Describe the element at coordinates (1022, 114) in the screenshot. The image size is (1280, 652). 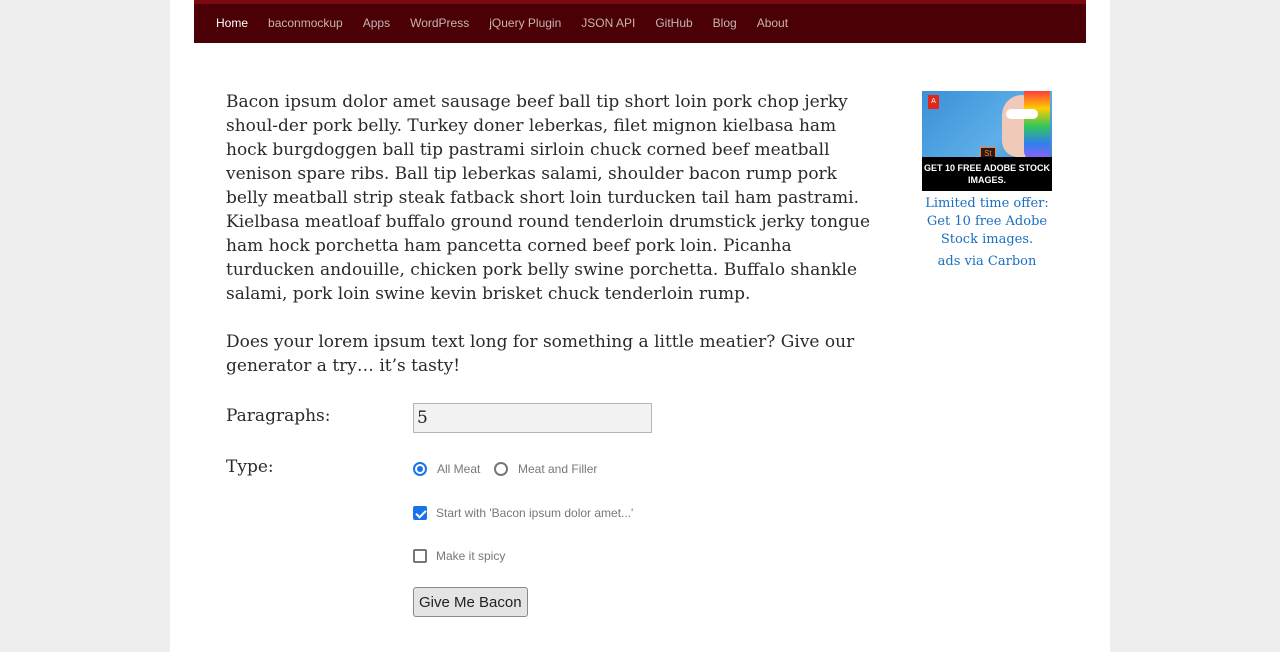
I see `ad-model-sunglasses` at that location.